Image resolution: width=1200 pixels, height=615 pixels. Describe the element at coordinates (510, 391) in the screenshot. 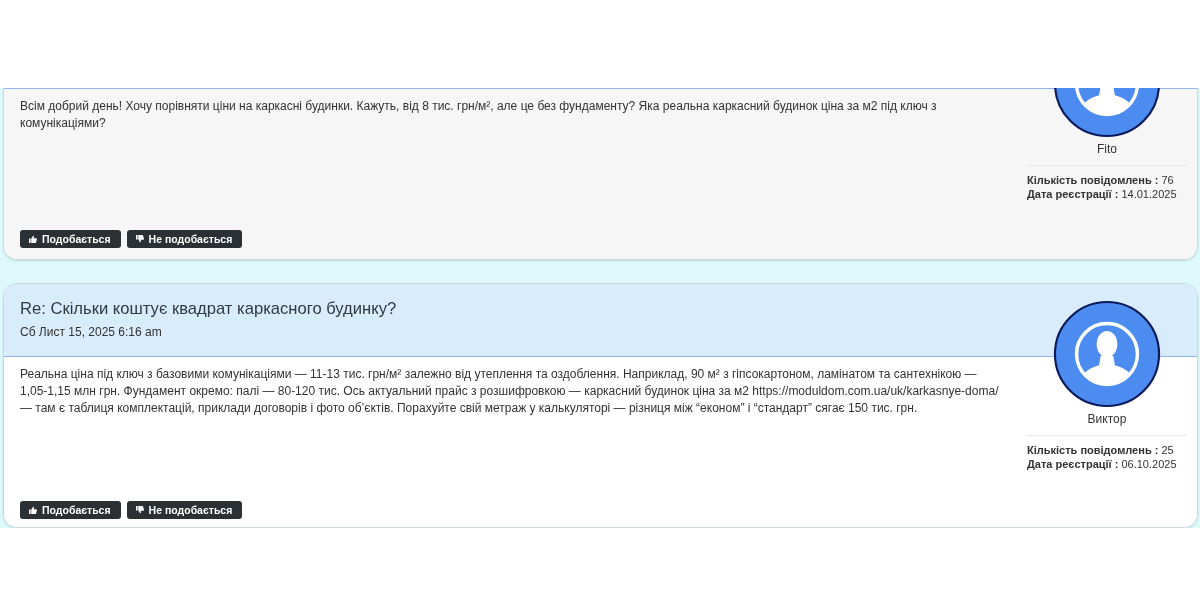

I see `post-text: Реальна ціна під ключ з базовими комунікаціями — 11-13 тис. грн/м² залежно від утеплення та оздоблення. Наприклад, 90 м² з гіпсокартоном, ламінатом та сантехнікою — 1,05-1,15 млн грн. Фундамент окремо: палі — 80-120 тис. Ось актуальний прайс з розшифровкою — каркасний будинок ціна за м2 https://moduldom.com.ua/uk/karkasnye-doma/ — там є таблиця комплектацій, приклади договорів і фото об’єктів. Порахуйте свій метраж у калькуляторі — різниця між “економ” і “стандарт” сягає 150 тис. грн.` at that location.